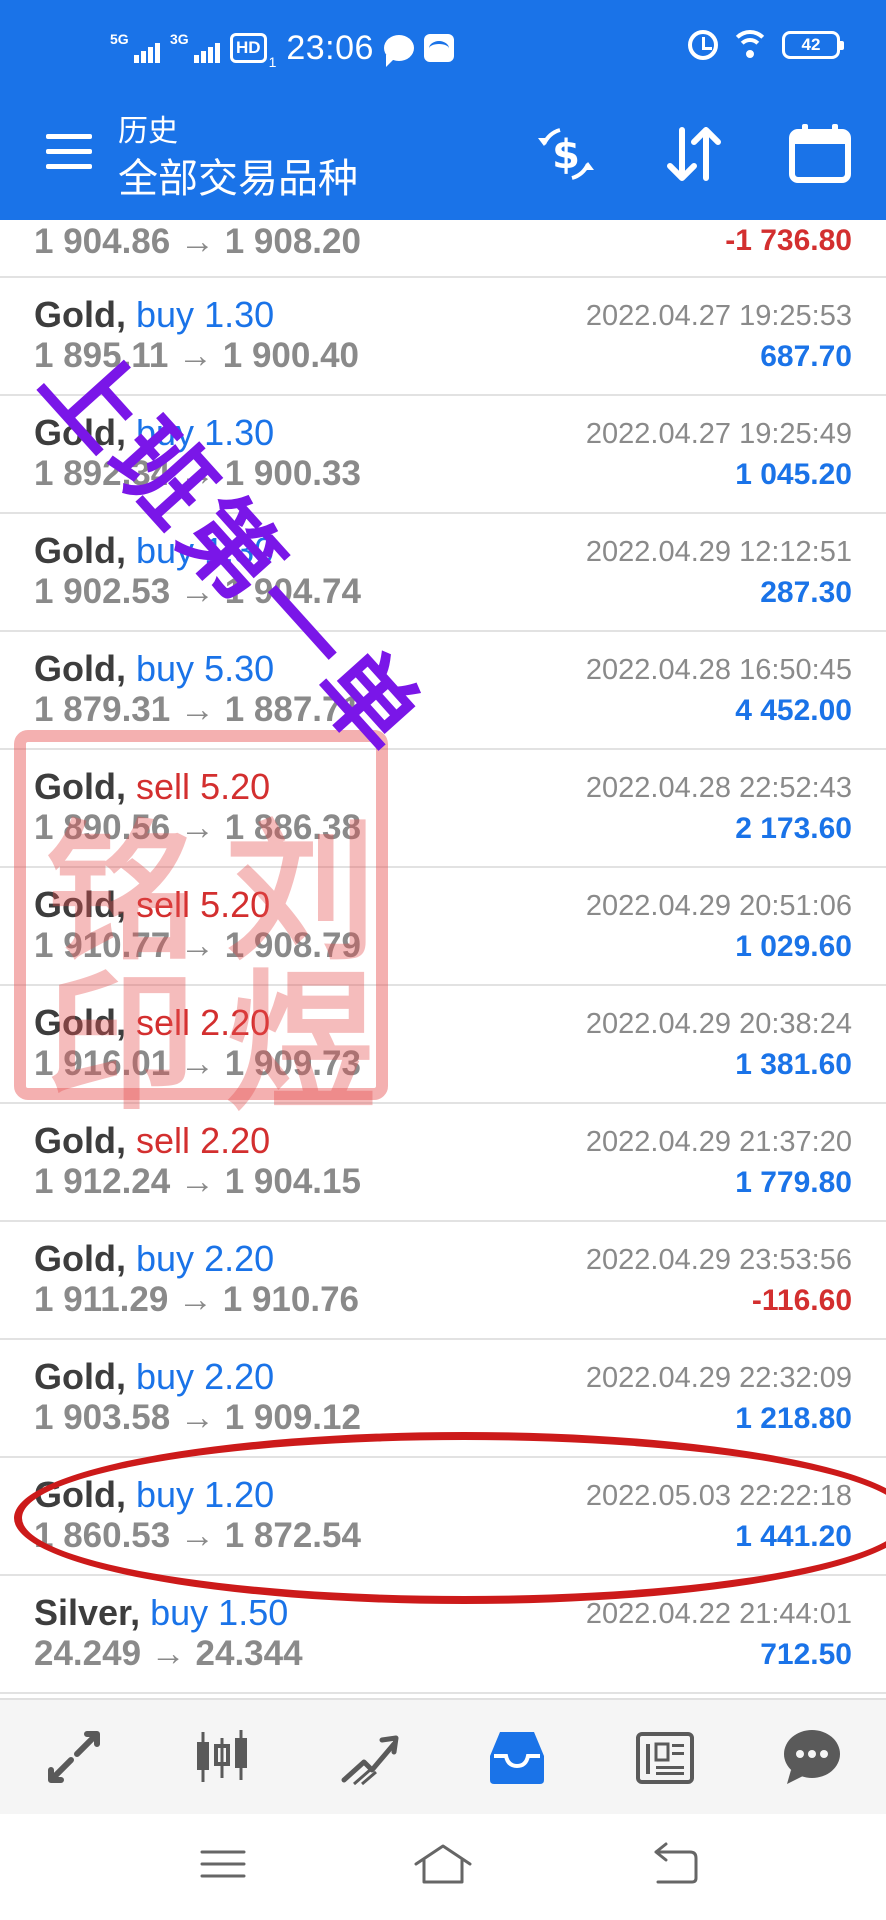 The image size is (886, 1920). What do you see at coordinates (102, 1181) in the screenshot?
I see `open-price: 1 912.24` at bounding box center [102, 1181].